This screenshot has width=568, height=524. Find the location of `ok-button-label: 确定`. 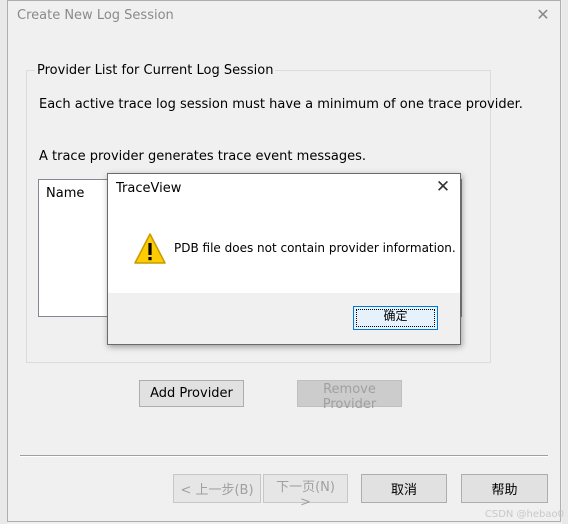

ok-button-label: 确定 is located at coordinates (395, 316).